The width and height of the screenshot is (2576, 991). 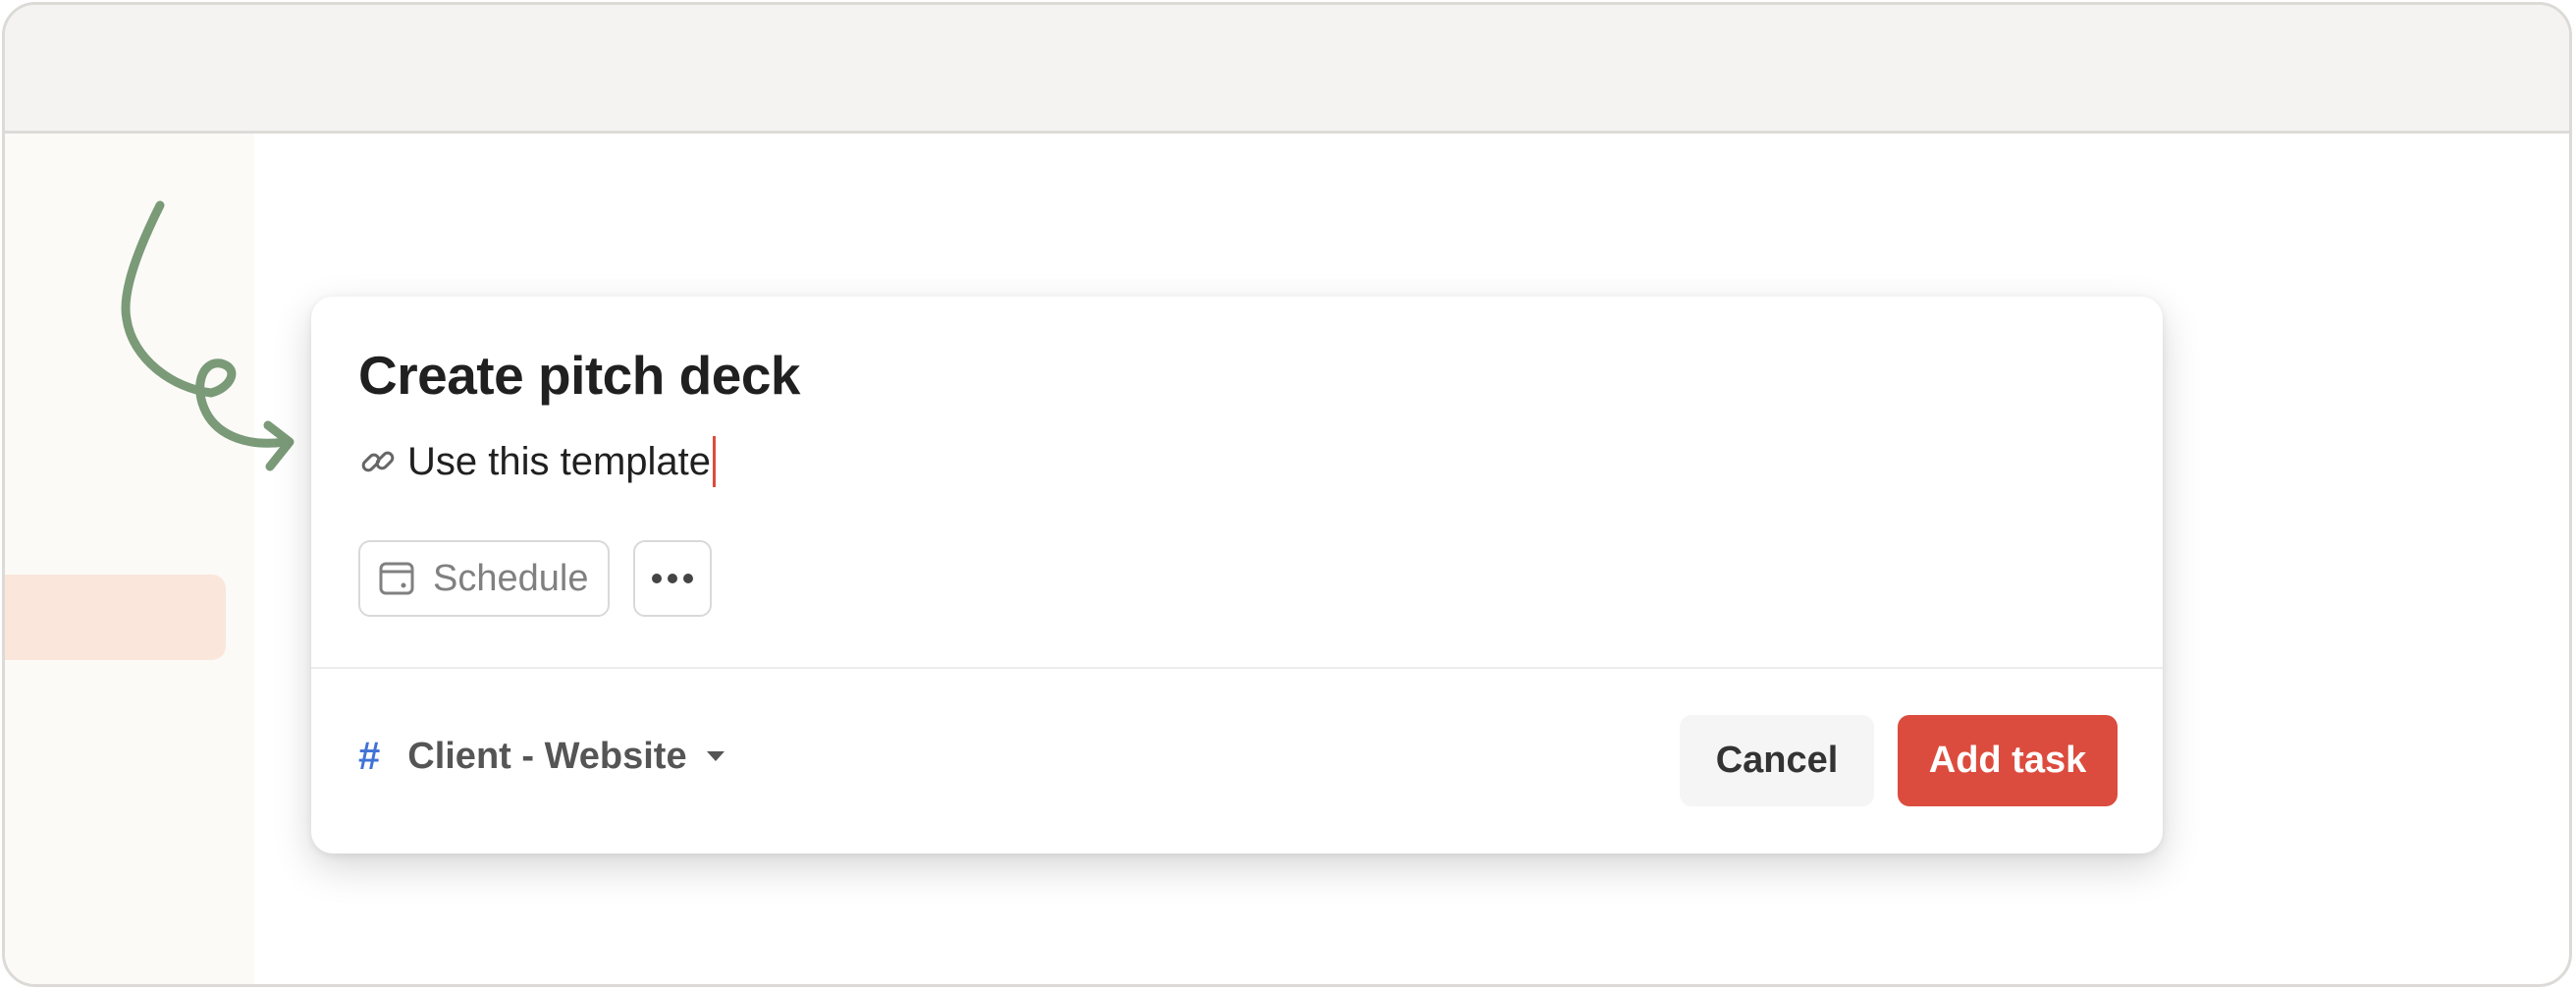 I want to click on task-attribute-chips: Schedule, so click(x=535, y=578).